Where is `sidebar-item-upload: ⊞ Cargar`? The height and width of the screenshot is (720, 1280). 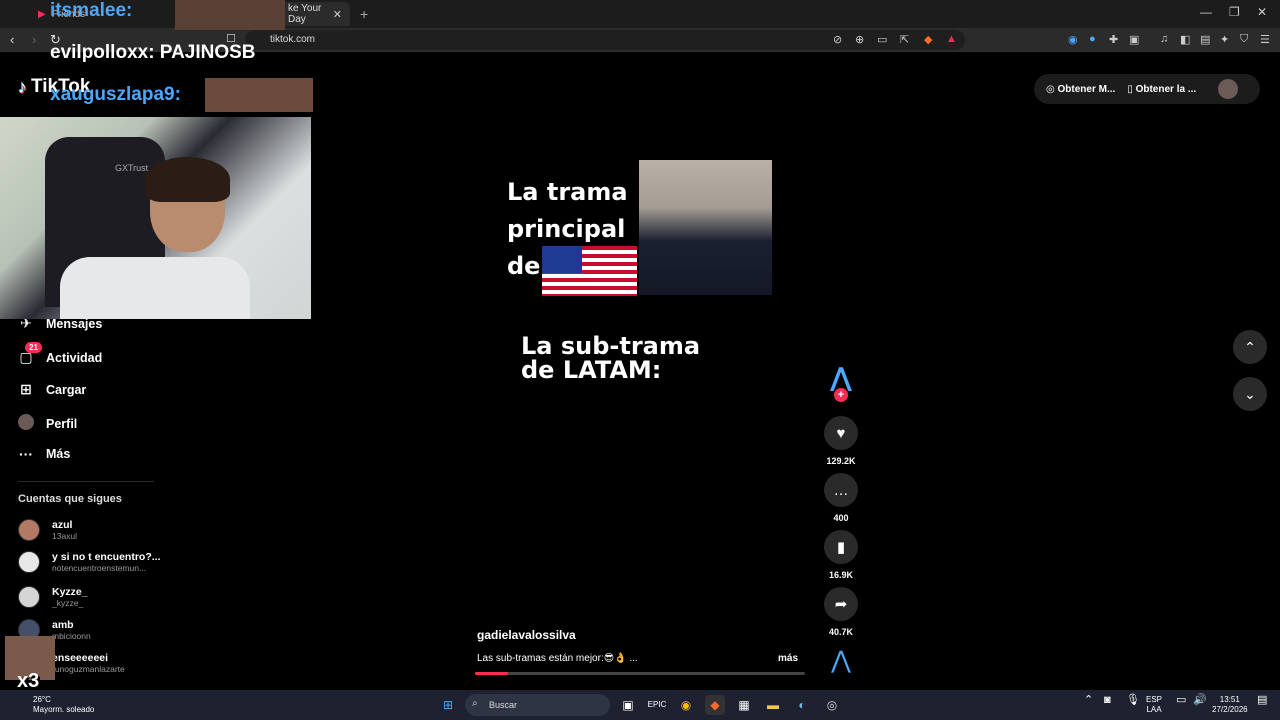 sidebar-item-upload: ⊞ Cargar is located at coordinates (52, 389).